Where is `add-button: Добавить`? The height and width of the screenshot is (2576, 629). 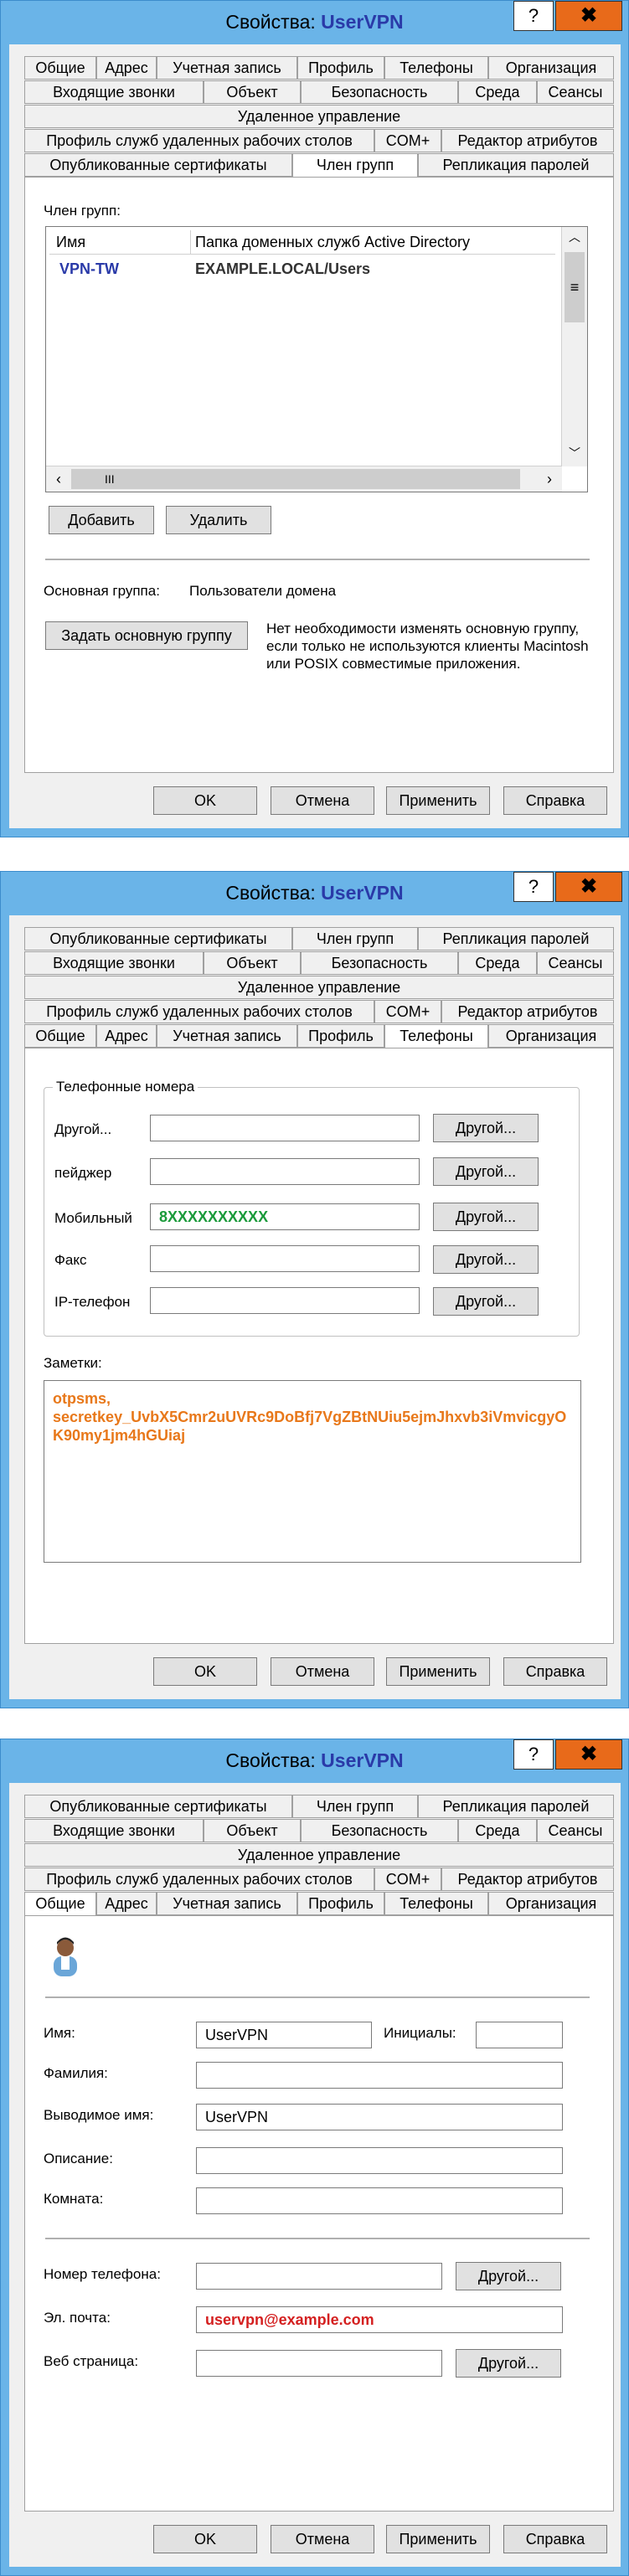 add-button: Добавить is located at coordinates (101, 520).